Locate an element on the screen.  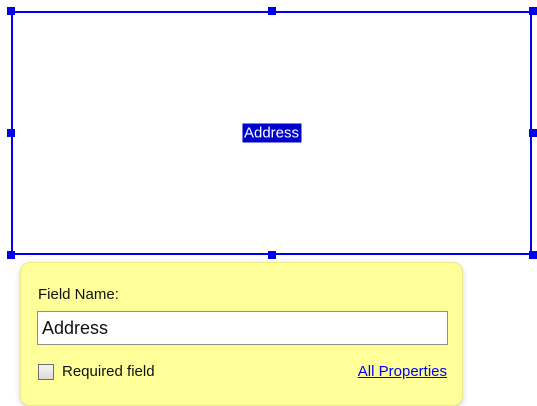
field-name-input is located at coordinates (242, 328).